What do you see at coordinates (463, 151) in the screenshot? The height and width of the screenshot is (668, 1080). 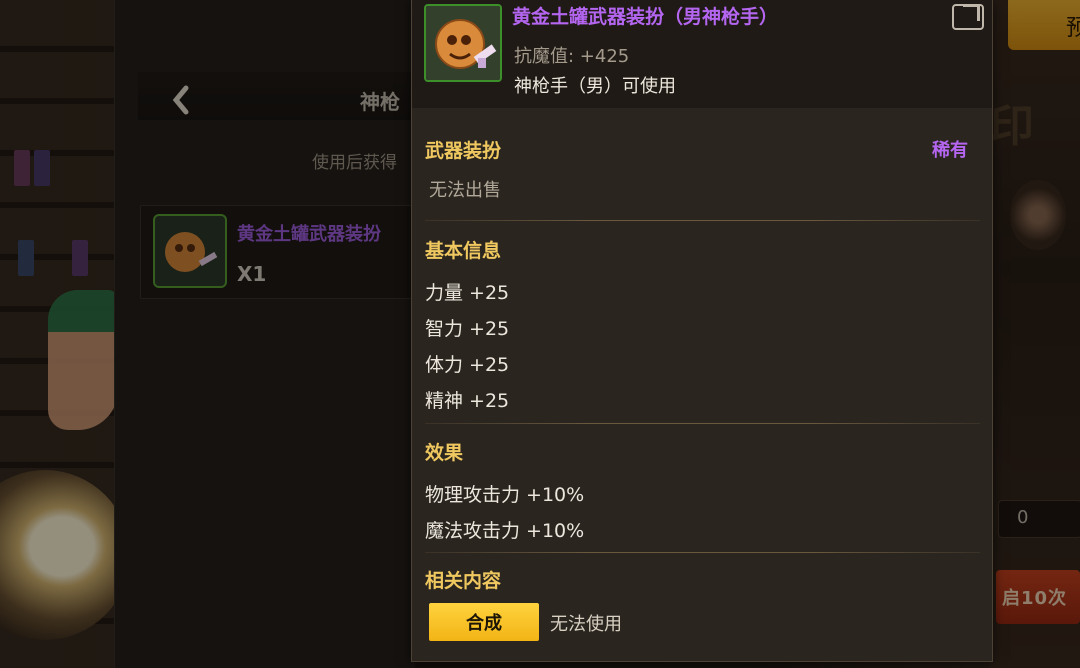 I see `item-category: 武器装扮` at bounding box center [463, 151].